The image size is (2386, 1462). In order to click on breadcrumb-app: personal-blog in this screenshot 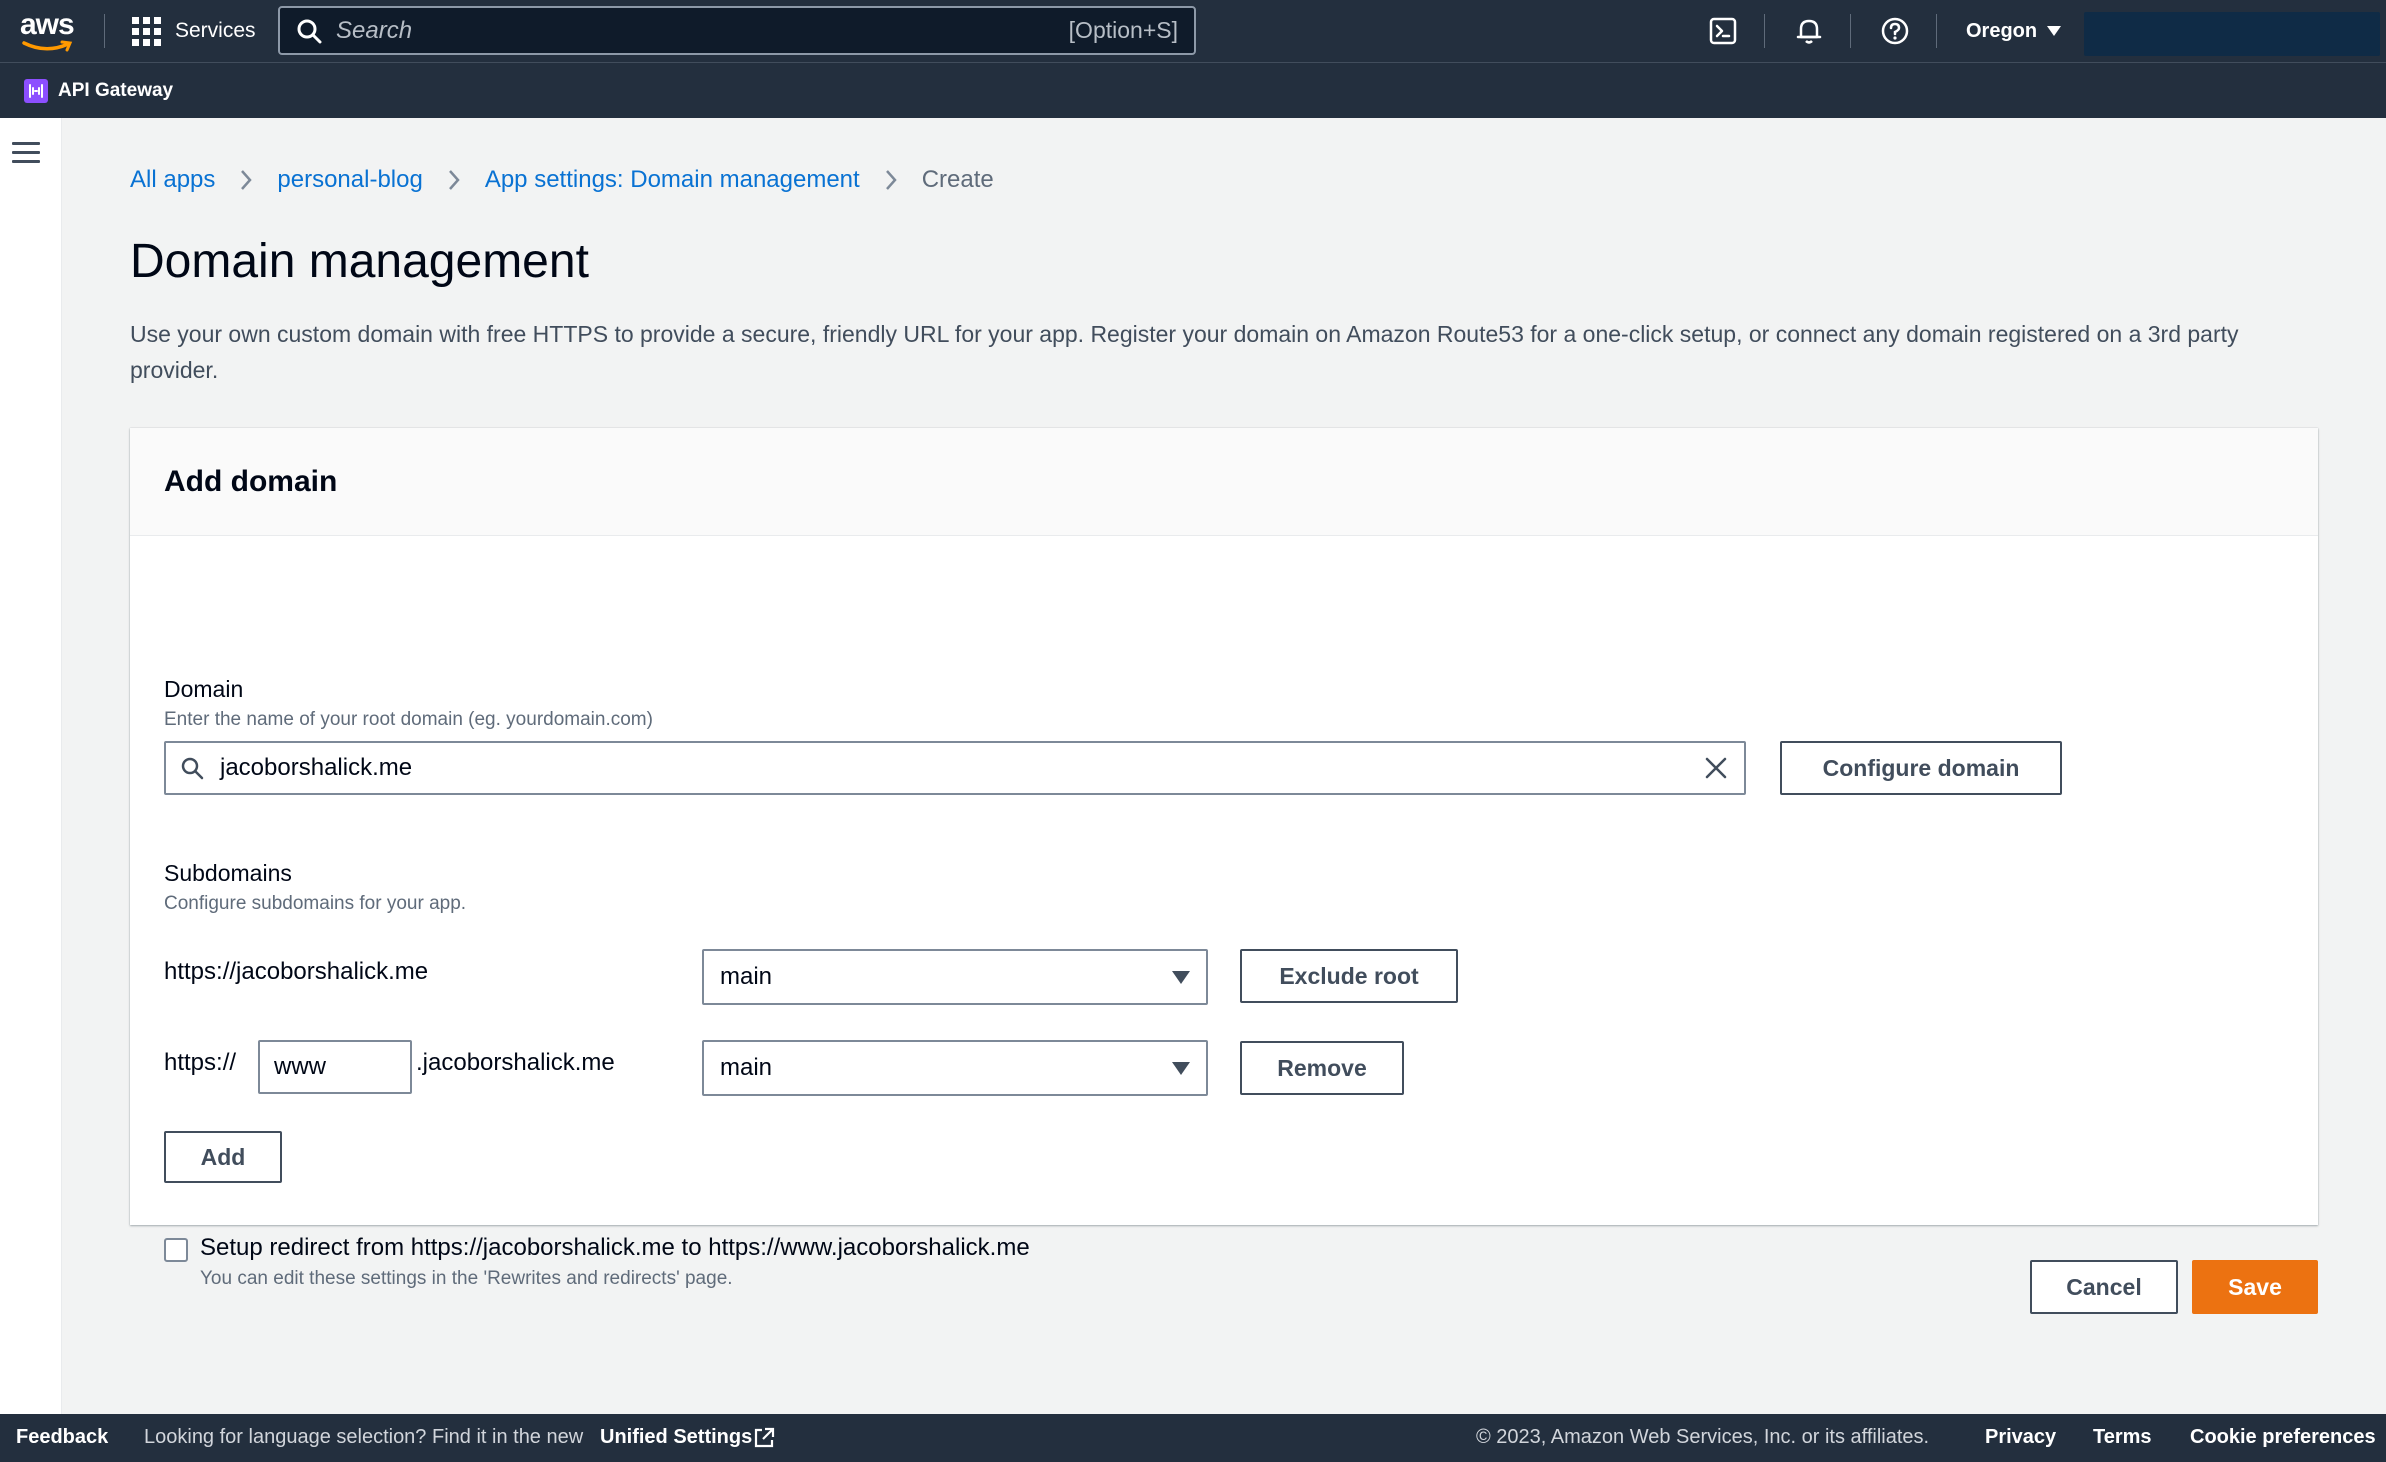, I will do `click(349, 180)`.